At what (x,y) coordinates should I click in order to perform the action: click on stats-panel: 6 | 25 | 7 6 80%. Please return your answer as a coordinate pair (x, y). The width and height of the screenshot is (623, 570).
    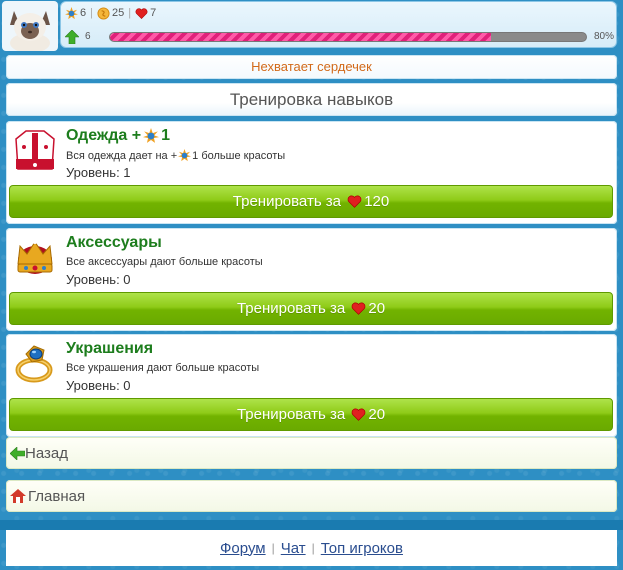
    Looking at the image, I should click on (338, 24).